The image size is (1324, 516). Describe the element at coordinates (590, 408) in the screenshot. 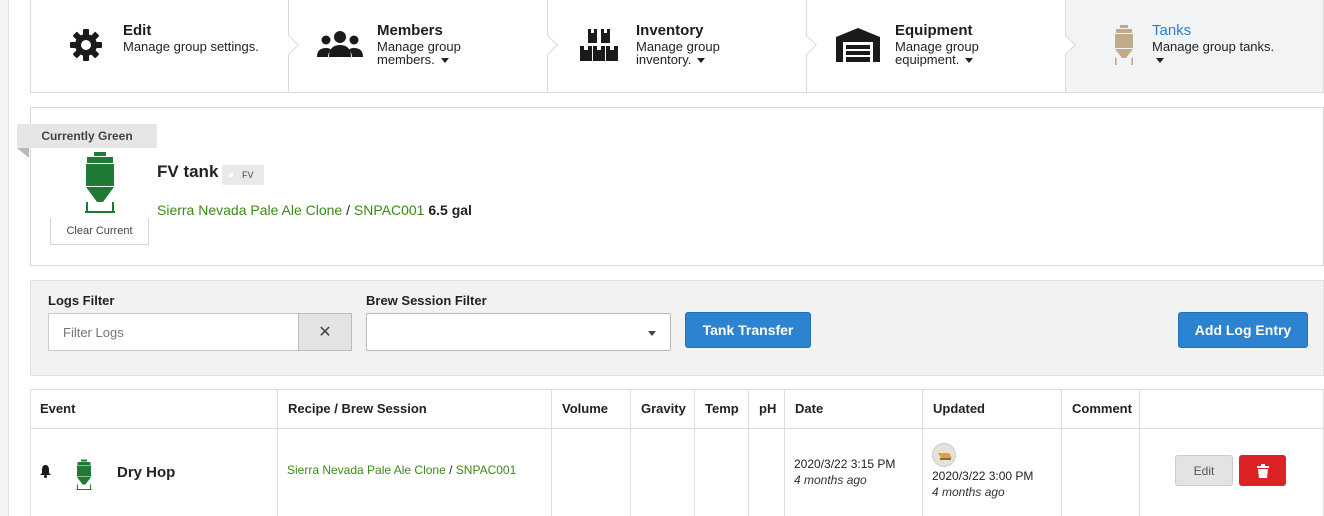

I see `col-header-volume: Volume` at that location.